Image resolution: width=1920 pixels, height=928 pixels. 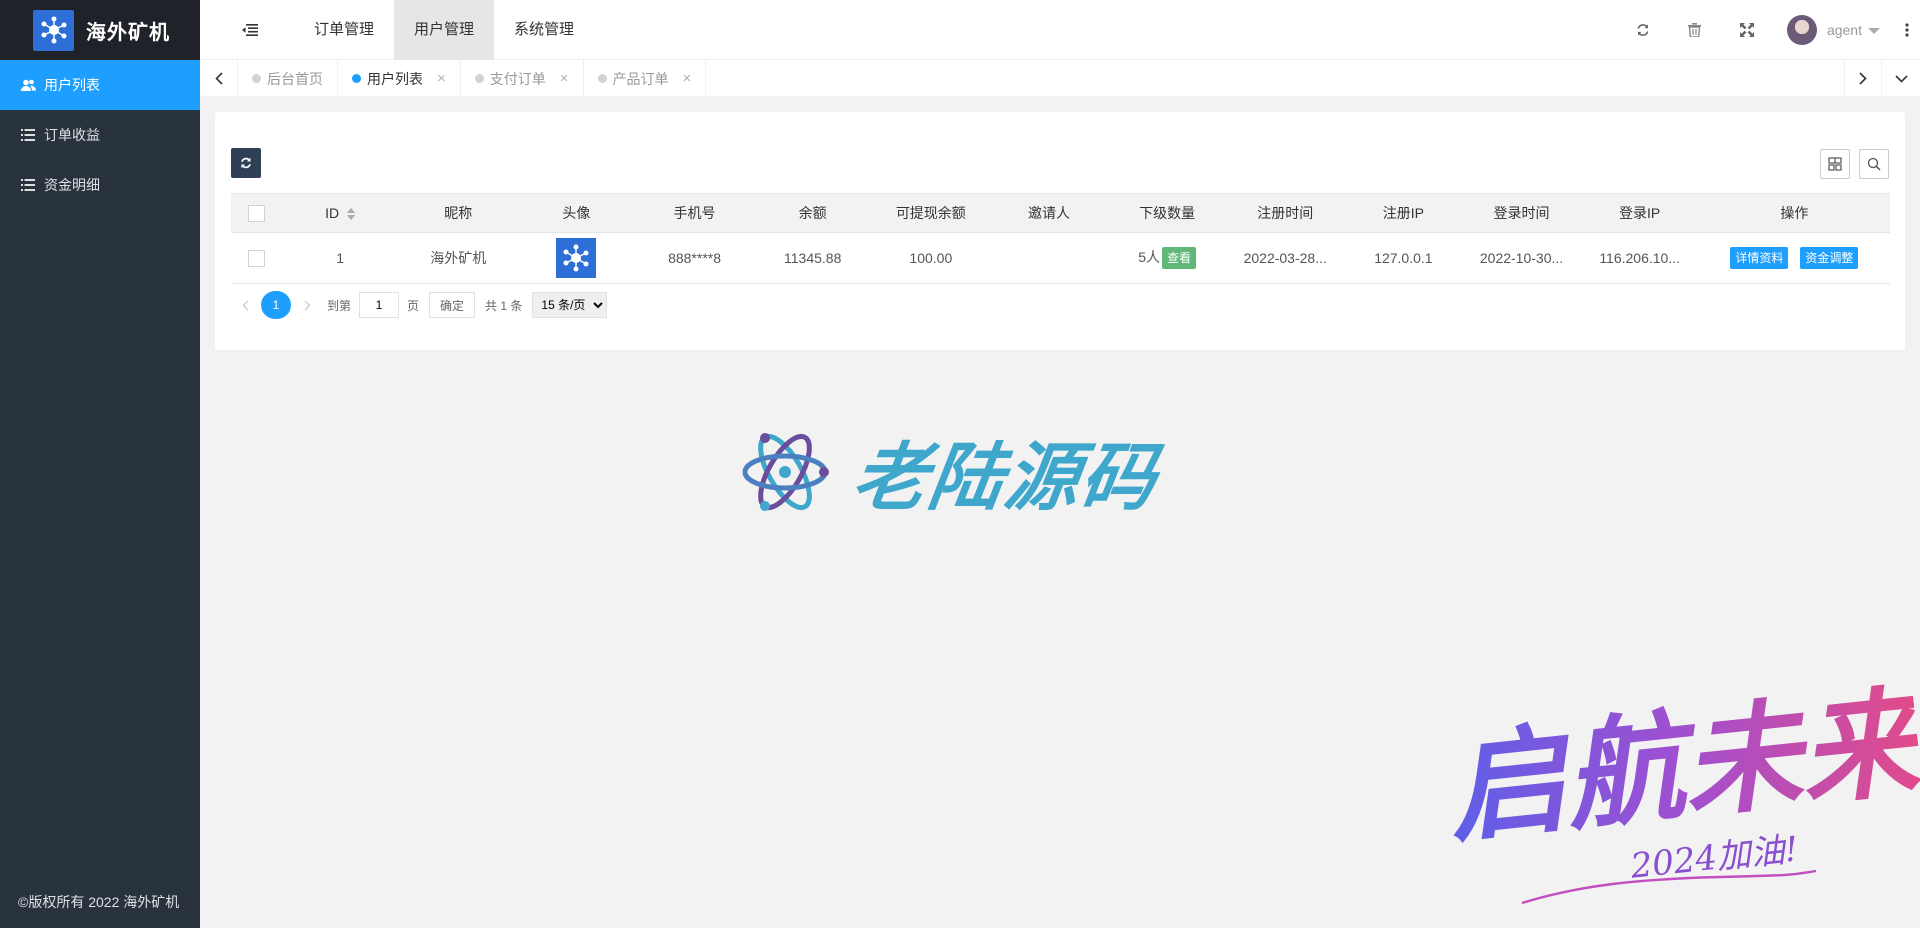 What do you see at coordinates (395, 78) in the screenshot?
I see `tab-label: 用户列表` at bounding box center [395, 78].